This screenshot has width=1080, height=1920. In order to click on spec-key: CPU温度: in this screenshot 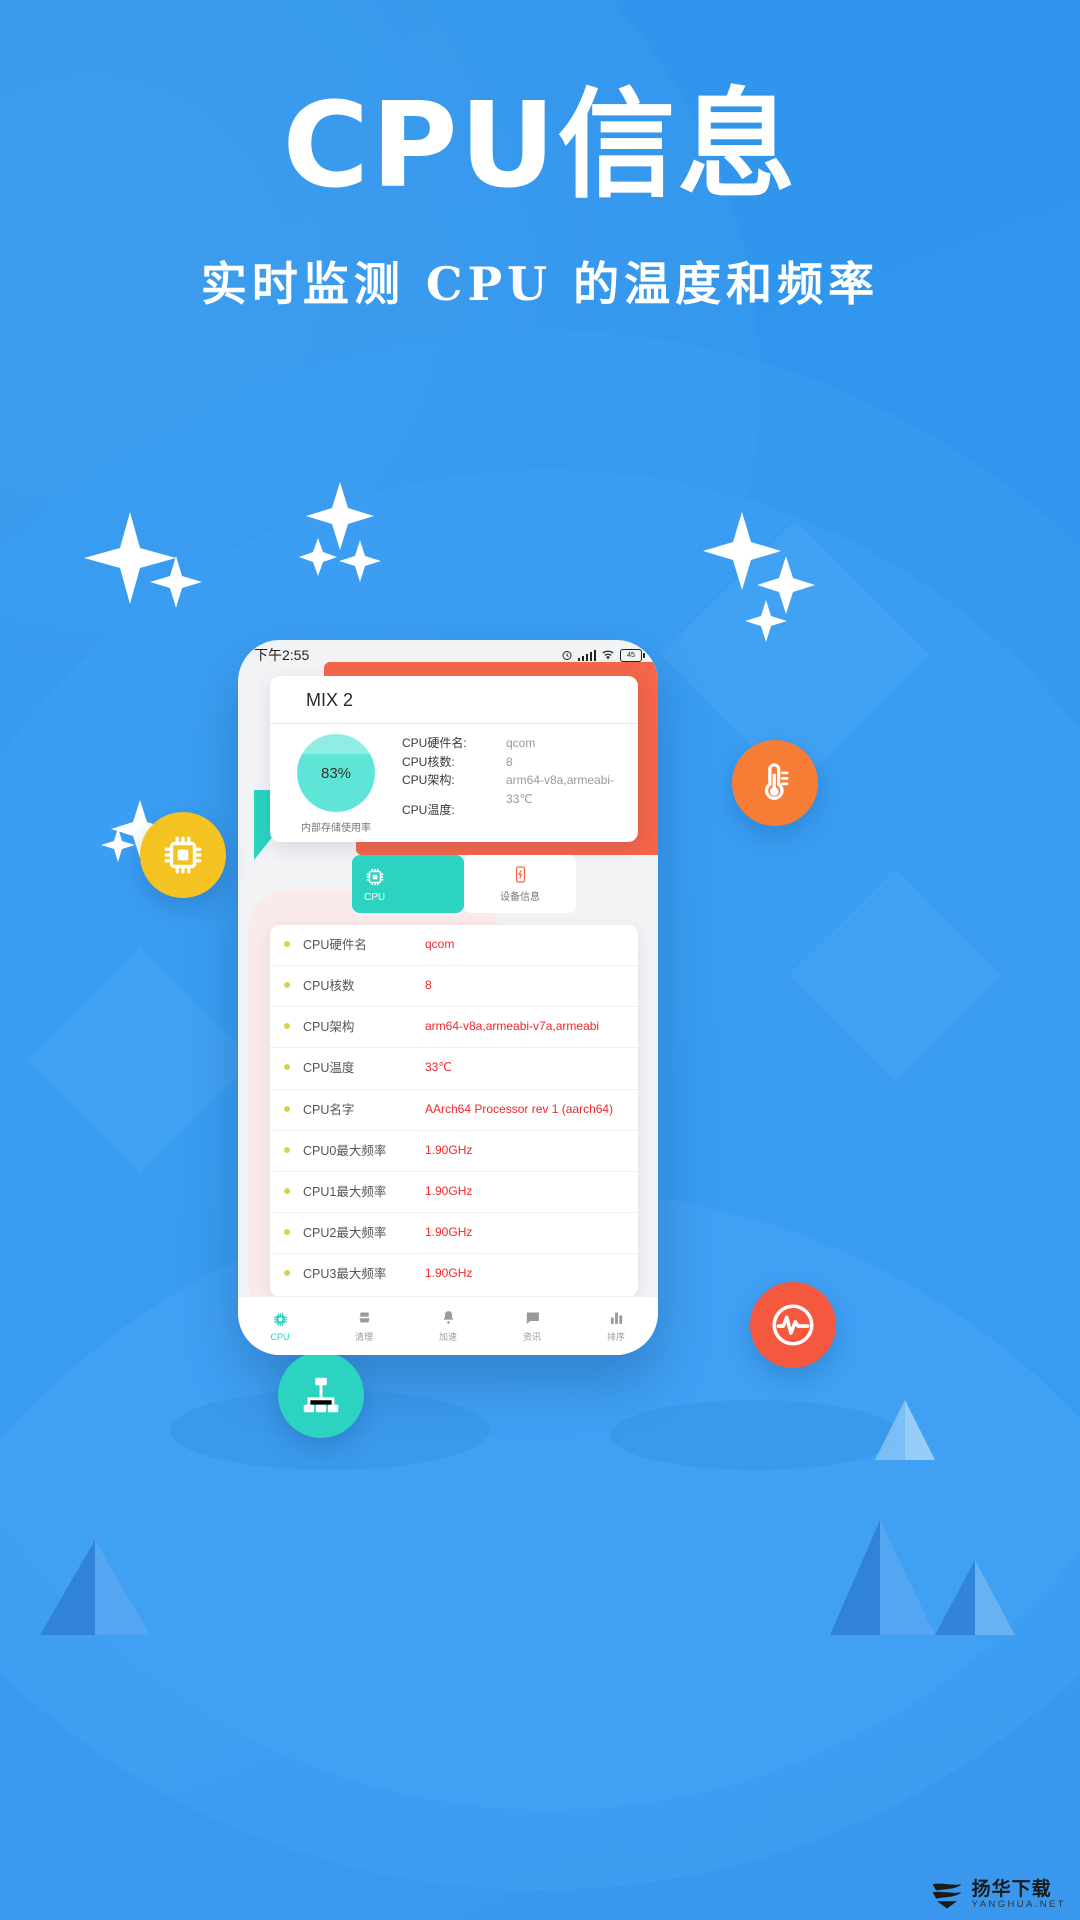, I will do `click(428, 809)`.